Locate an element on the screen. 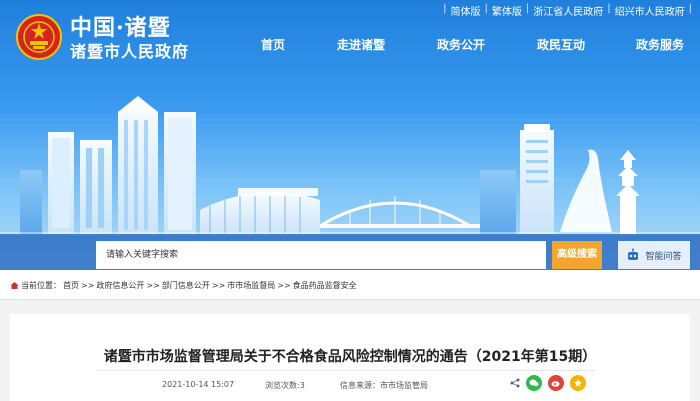 The height and width of the screenshot is (401, 700). article-date: 2021-10-14 15:07 is located at coordinates (198, 384).